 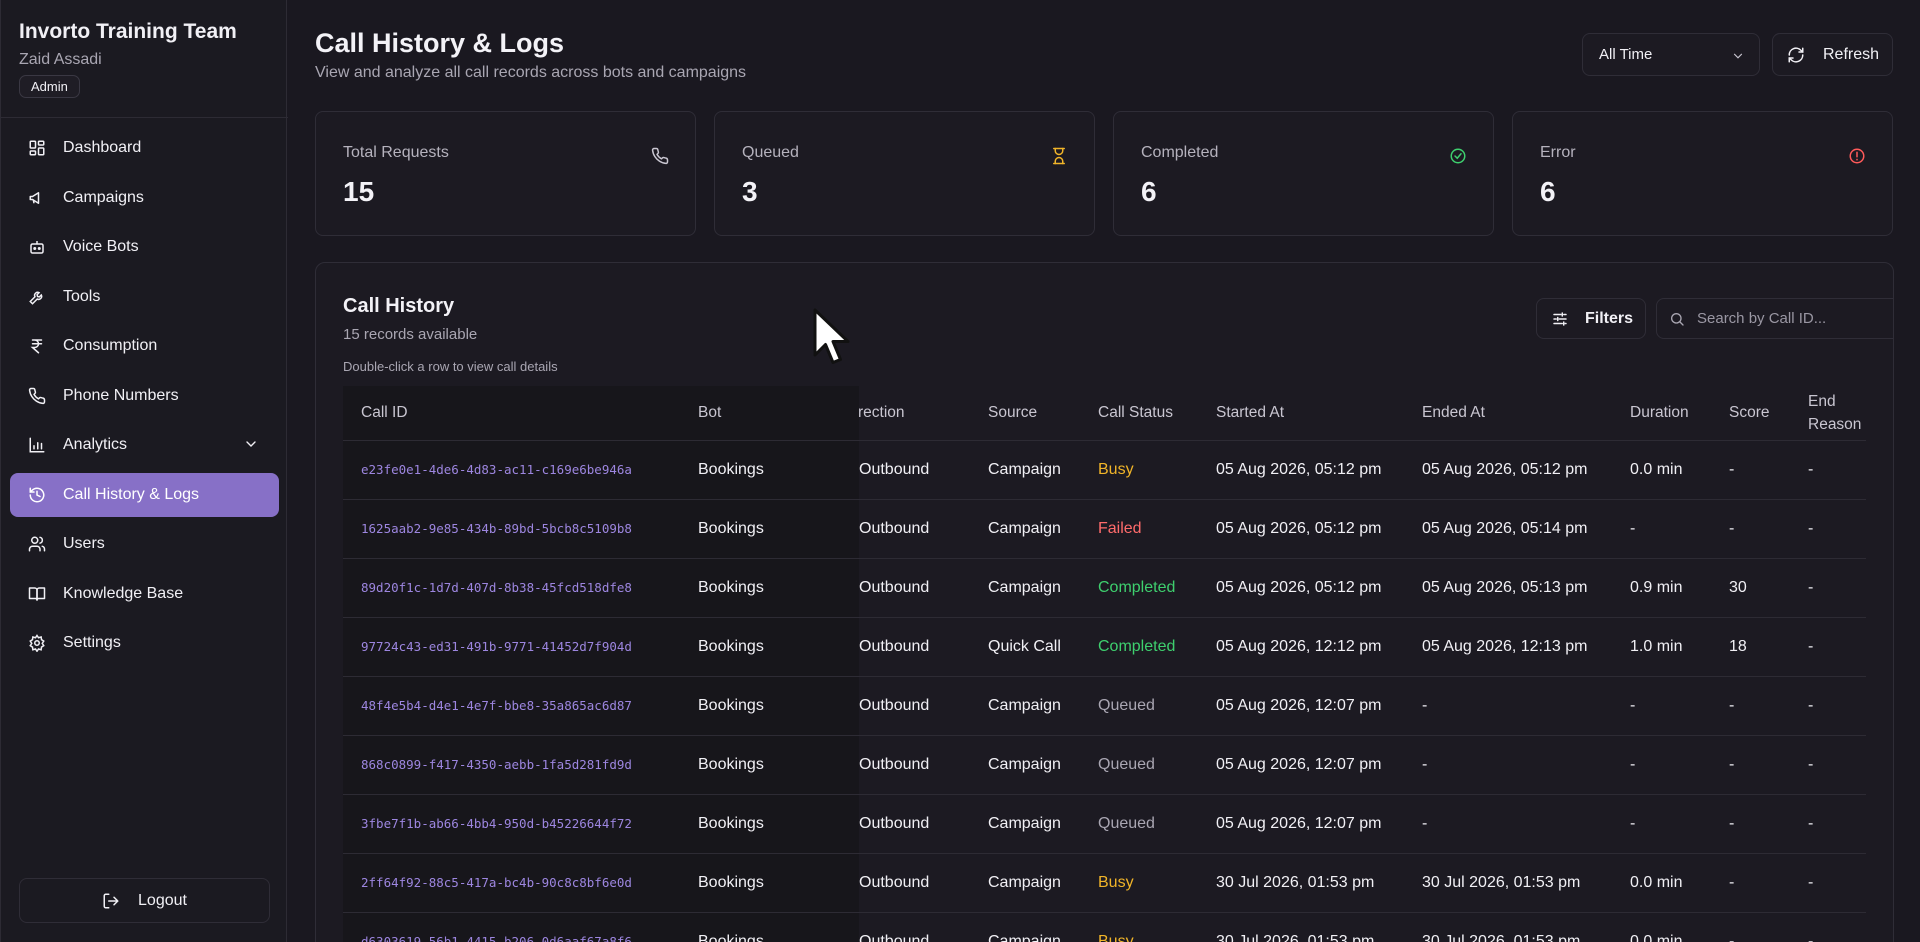 I want to click on status-cell: Busy, so click(x=1139, y=883).